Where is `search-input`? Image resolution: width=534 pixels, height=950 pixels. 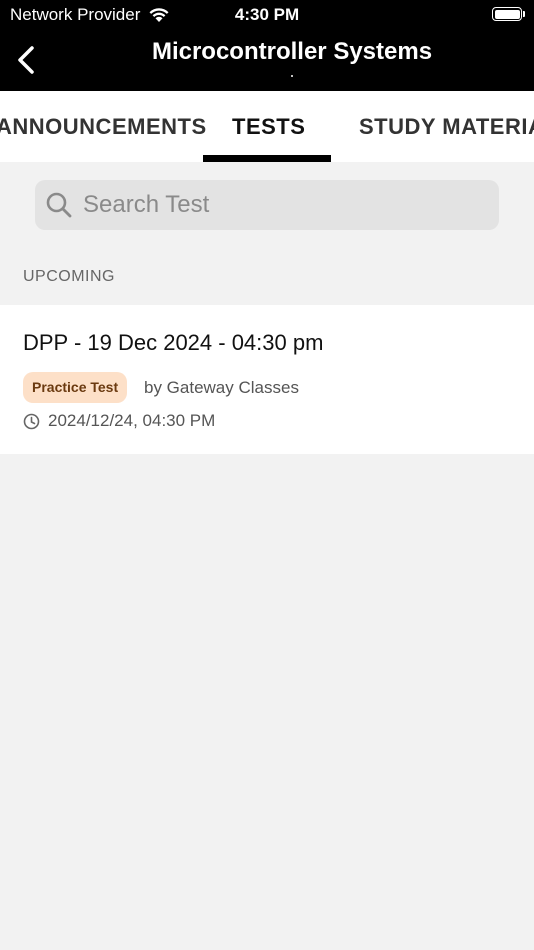
search-input is located at coordinates (283, 205).